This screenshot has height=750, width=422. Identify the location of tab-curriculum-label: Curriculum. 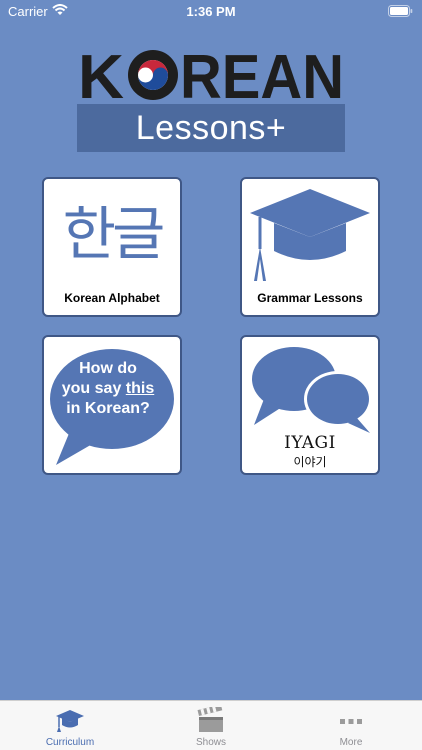
(70, 742).